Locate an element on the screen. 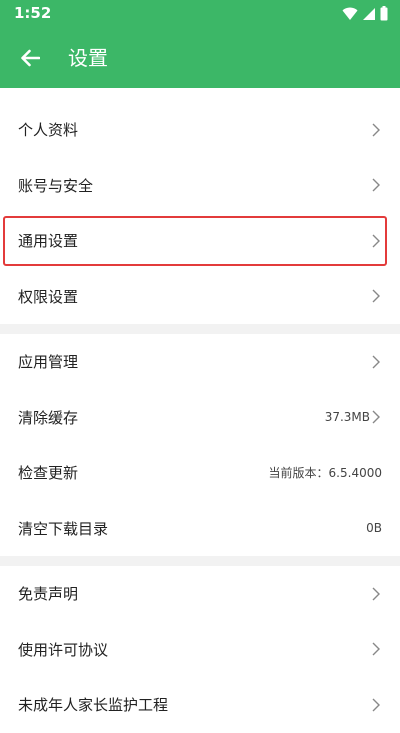  cache-size-value: 37.3MB is located at coordinates (347, 417).